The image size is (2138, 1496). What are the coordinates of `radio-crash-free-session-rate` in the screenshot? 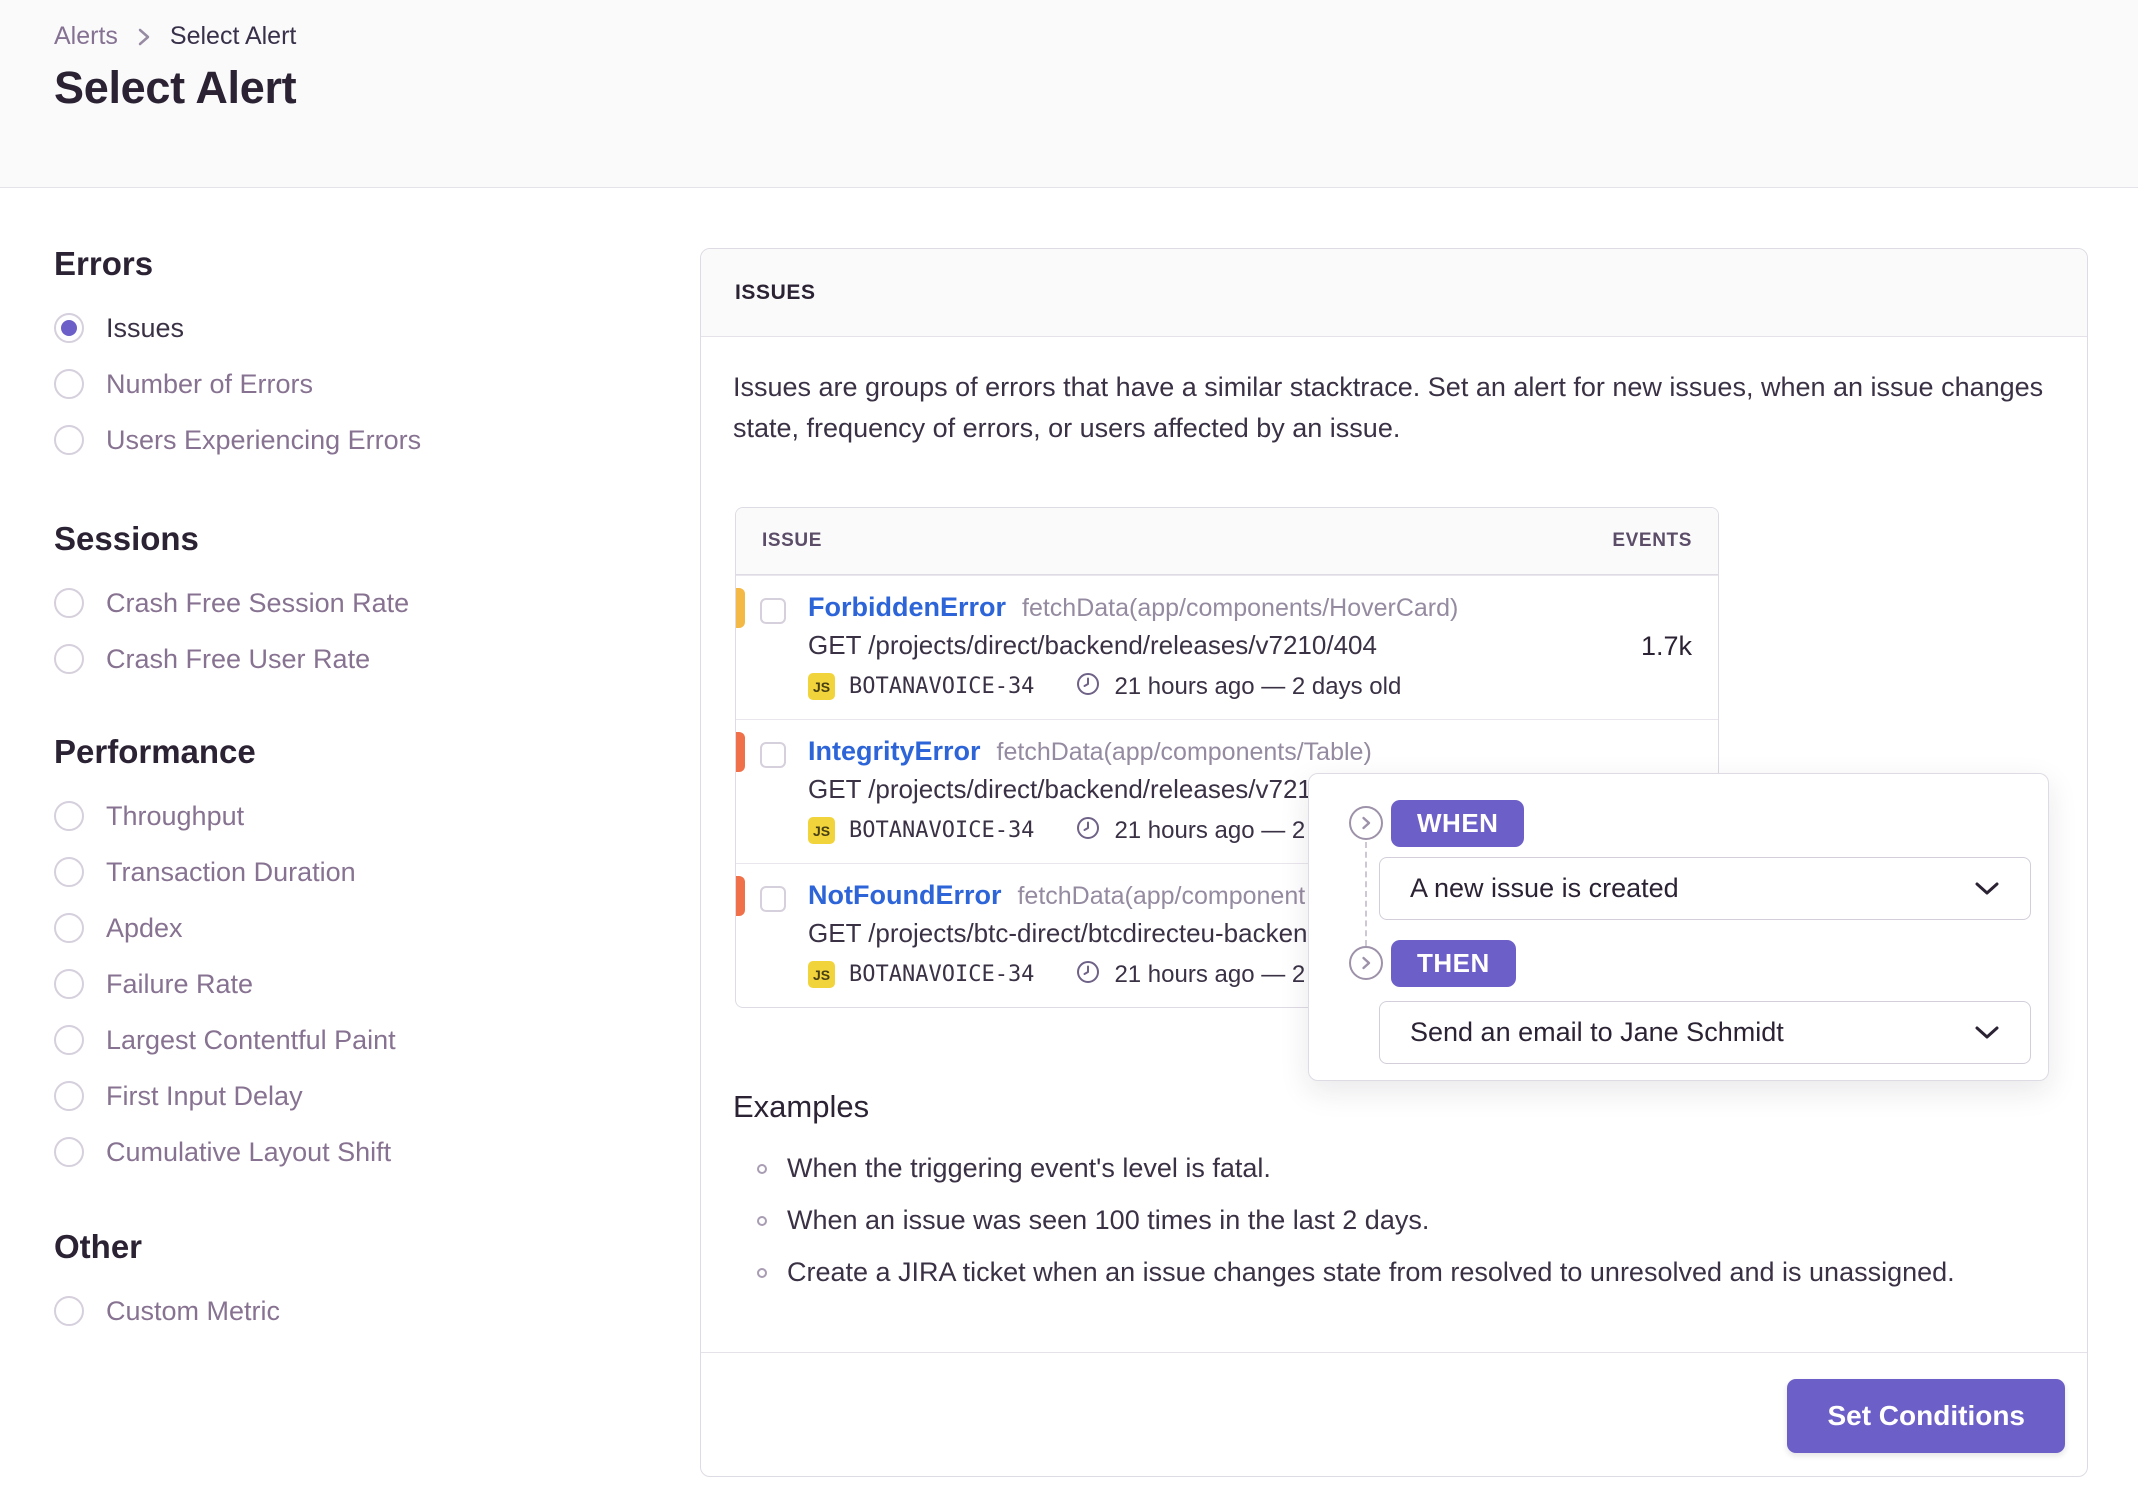 It's located at (69, 603).